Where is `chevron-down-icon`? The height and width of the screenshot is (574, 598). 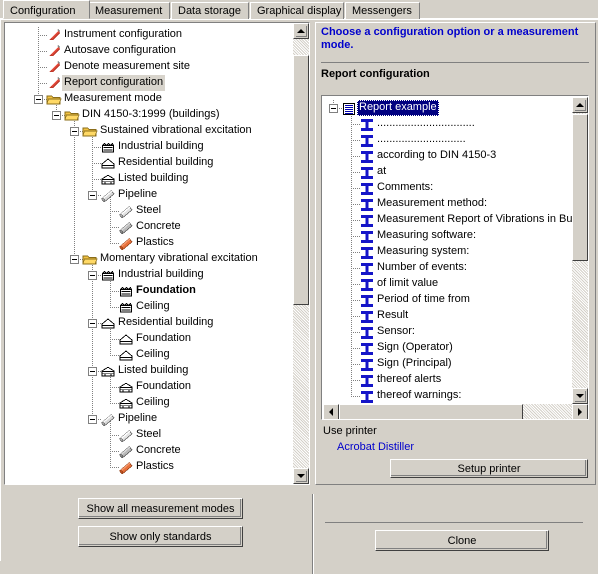
chevron-down-icon is located at coordinates (580, 396).